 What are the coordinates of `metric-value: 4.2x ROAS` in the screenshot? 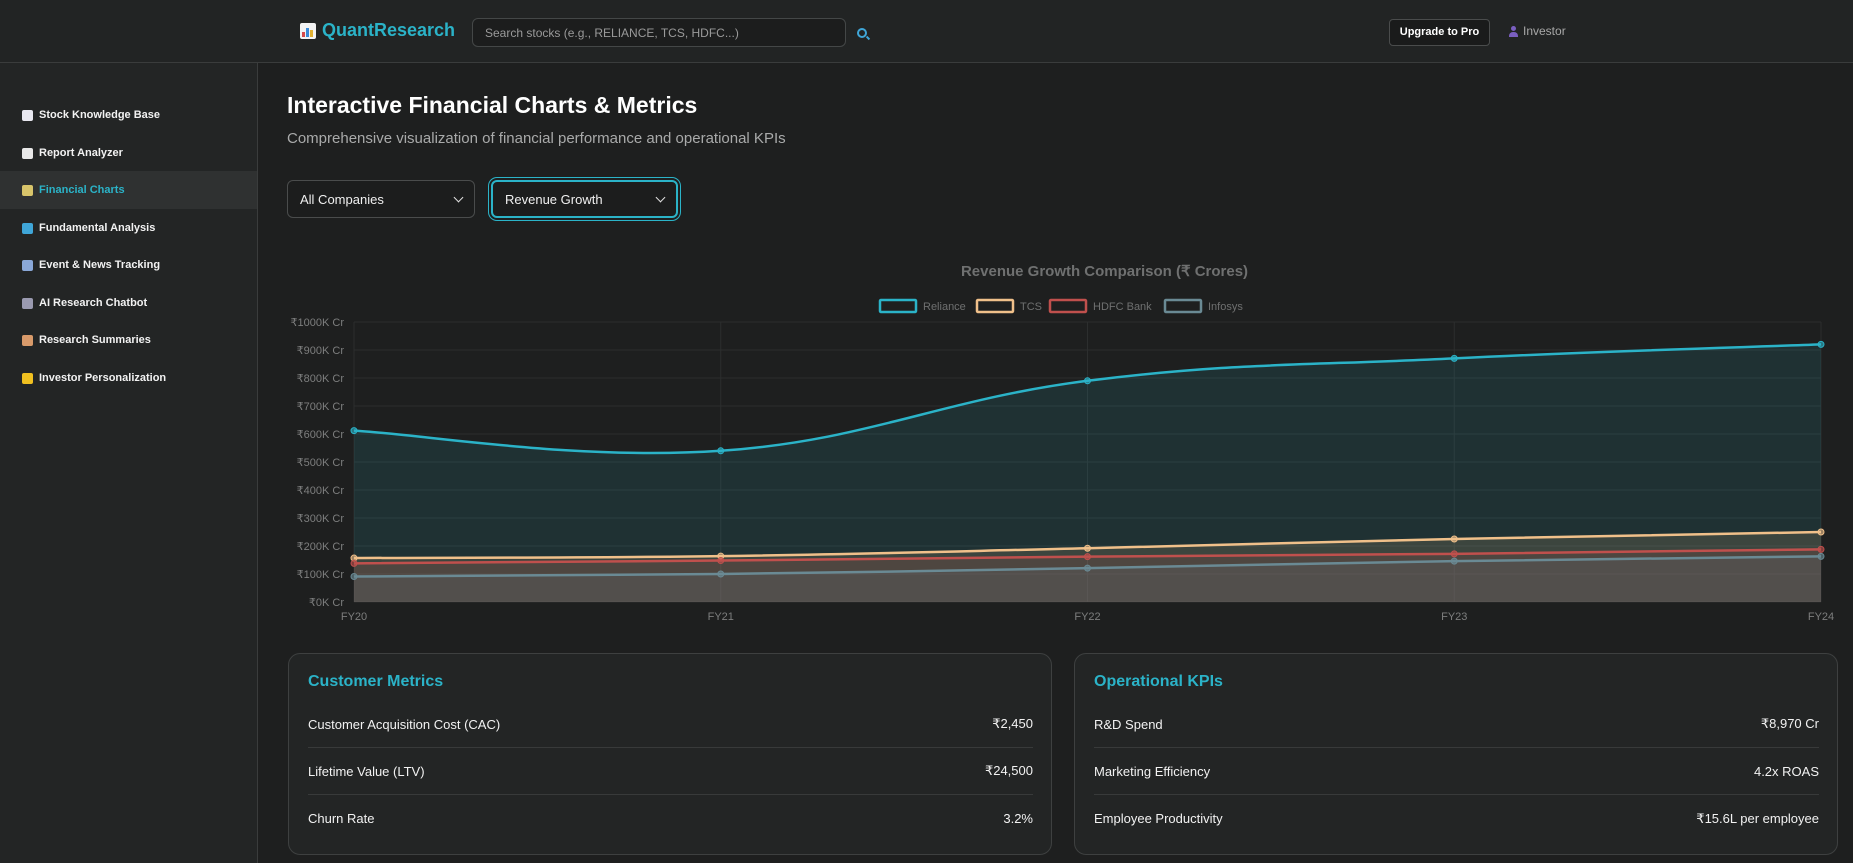 It's located at (1786, 771).